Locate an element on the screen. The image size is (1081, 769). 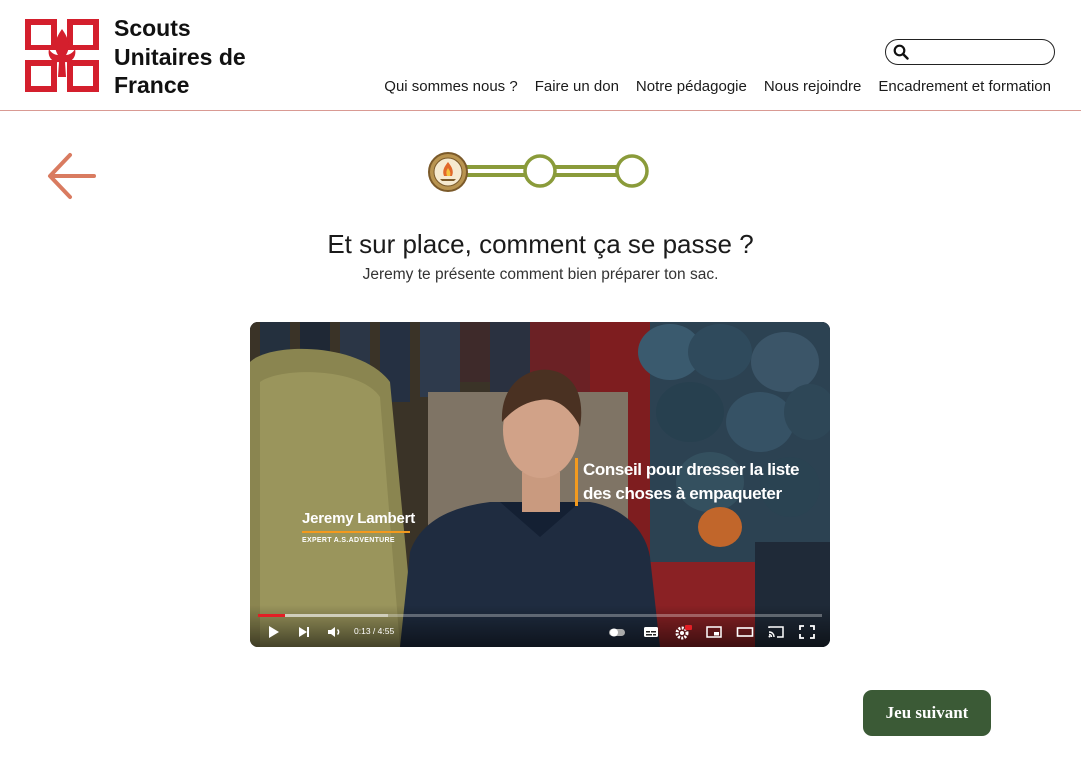
brand-line-2: Unitaires de is located at coordinates (180, 56).